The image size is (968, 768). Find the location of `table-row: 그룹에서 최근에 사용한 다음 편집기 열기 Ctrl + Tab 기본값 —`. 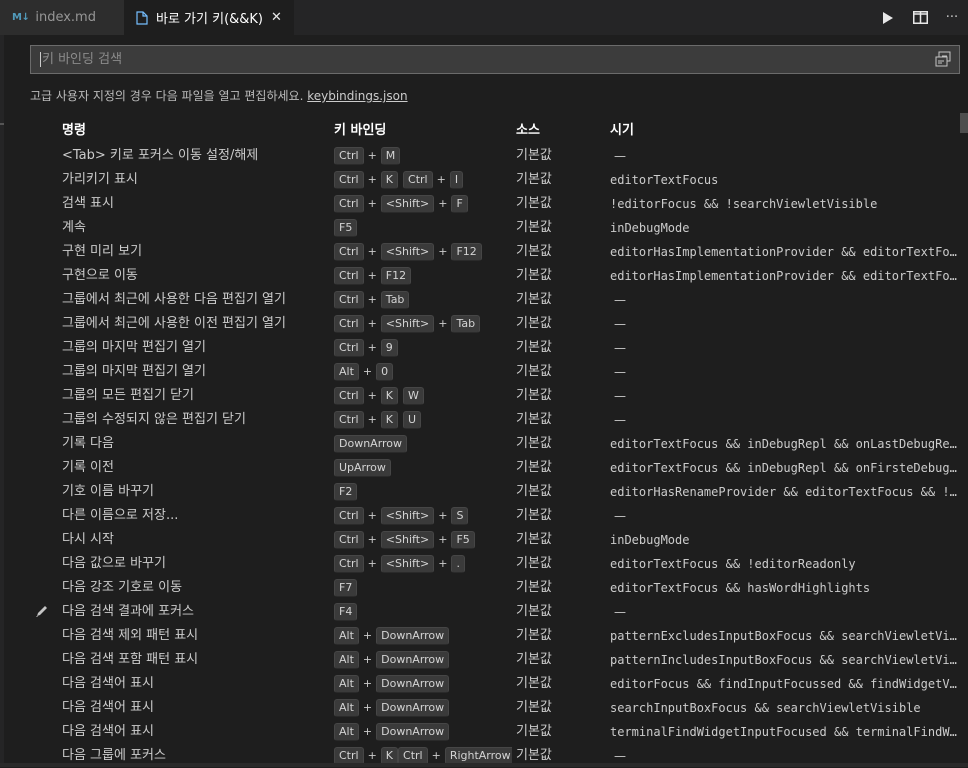

table-row: 그룹에서 최근에 사용한 다음 편집기 열기 Ctrl + Tab 기본값 — is located at coordinates (480, 300).